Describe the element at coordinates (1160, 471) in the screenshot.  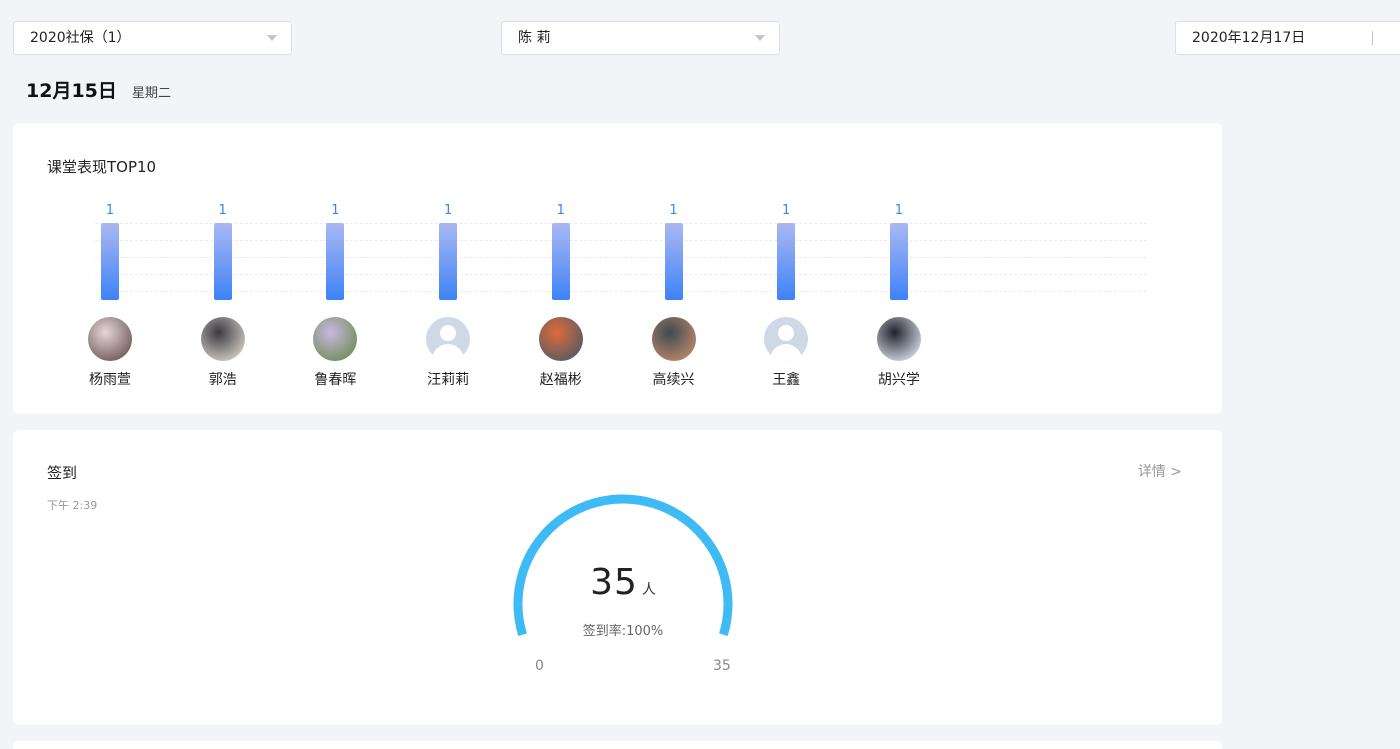
I see `detail-link: 详情 >` at that location.